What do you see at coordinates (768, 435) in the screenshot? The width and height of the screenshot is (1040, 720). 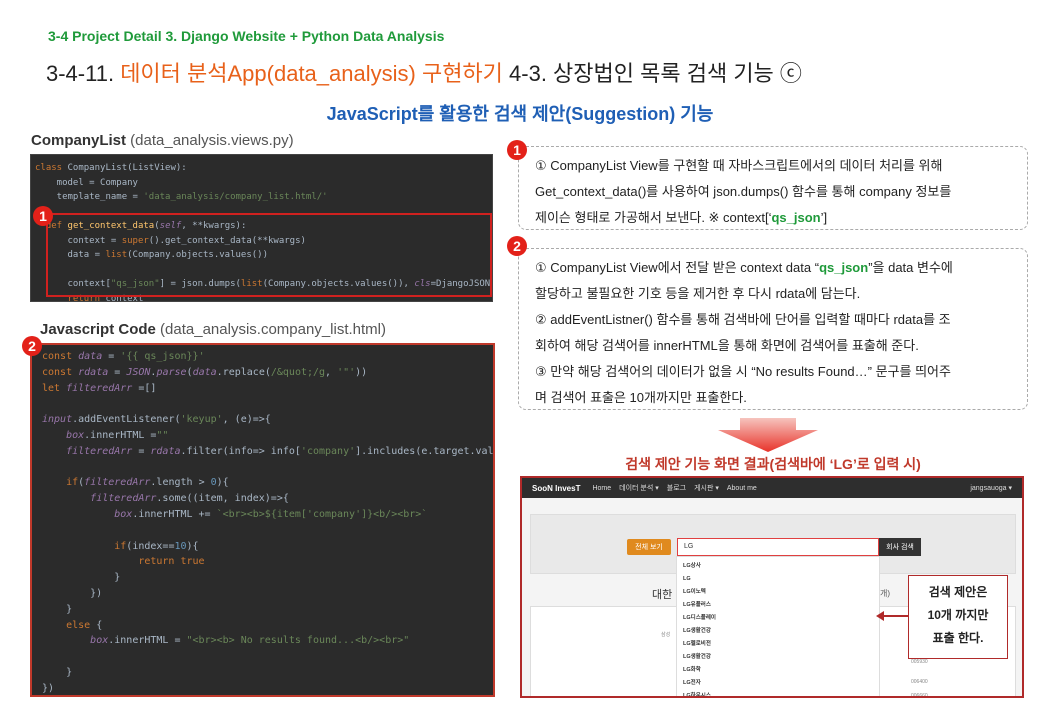 I see `down-arrow-icon` at bounding box center [768, 435].